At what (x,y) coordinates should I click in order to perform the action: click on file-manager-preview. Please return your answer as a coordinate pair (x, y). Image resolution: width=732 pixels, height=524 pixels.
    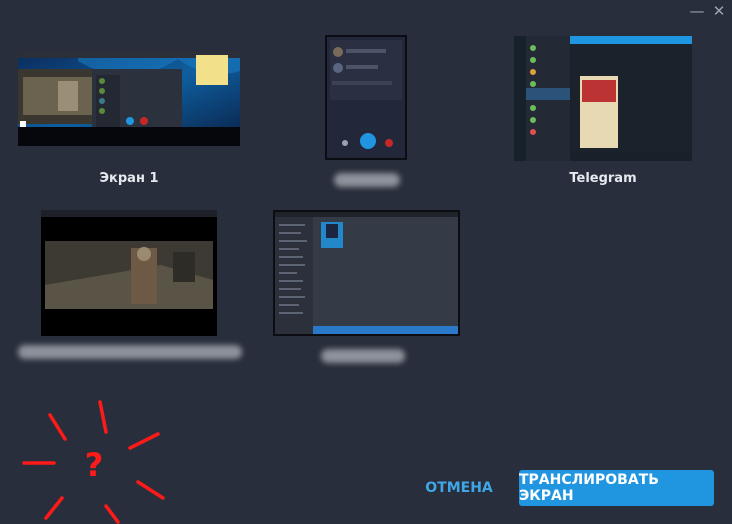
    Looking at the image, I should click on (366, 273).